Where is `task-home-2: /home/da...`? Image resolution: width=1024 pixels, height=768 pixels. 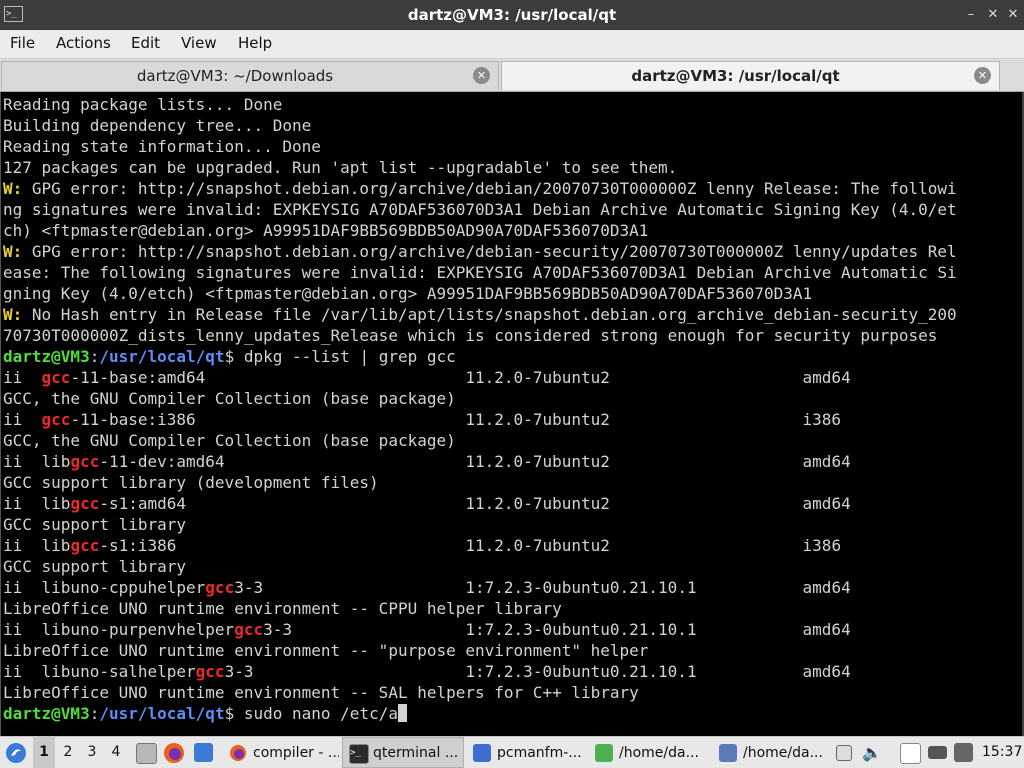
task-home-2: /home/da... is located at coordinates (772, 752).